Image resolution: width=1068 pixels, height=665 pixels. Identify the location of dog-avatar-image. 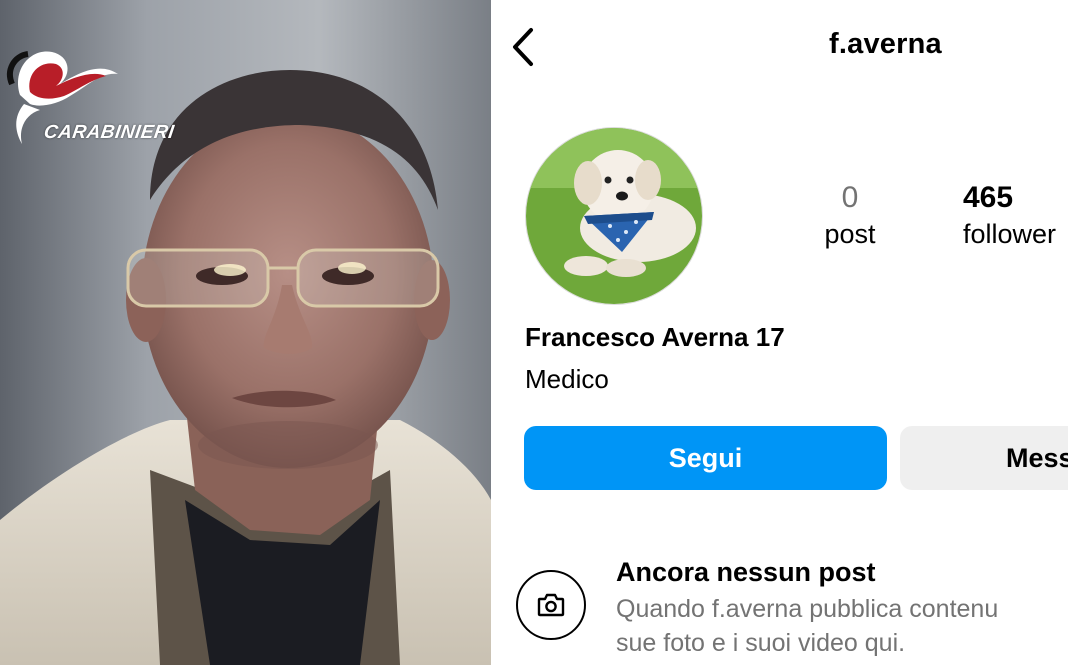
(614, 216).